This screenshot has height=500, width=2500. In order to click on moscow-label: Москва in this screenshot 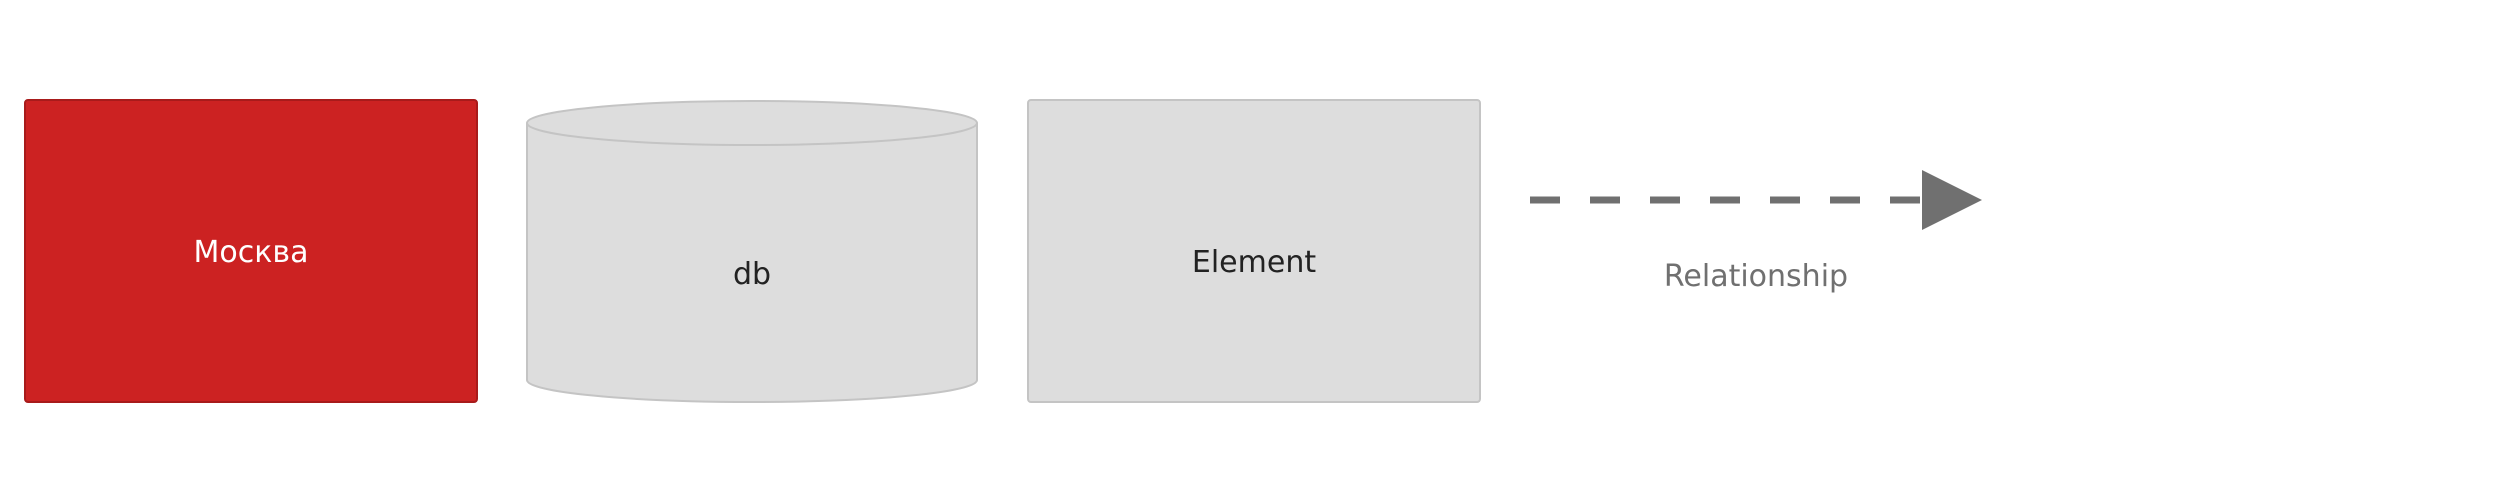, I will do `click(251, 252)`.